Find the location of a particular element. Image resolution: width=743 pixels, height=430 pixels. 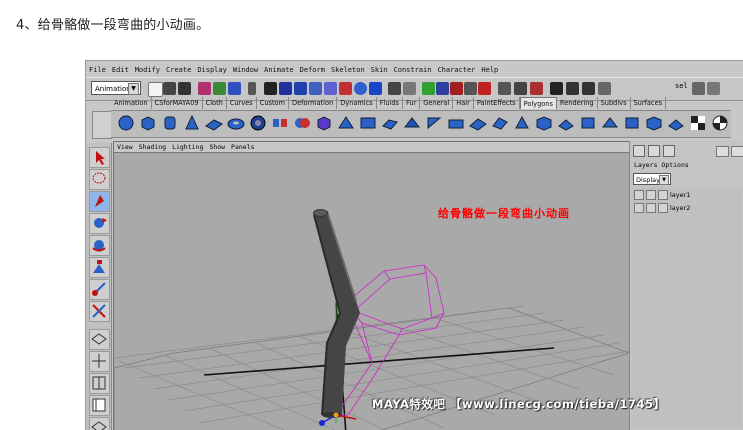

menu-display: Display is located at coordinates (212, 70).